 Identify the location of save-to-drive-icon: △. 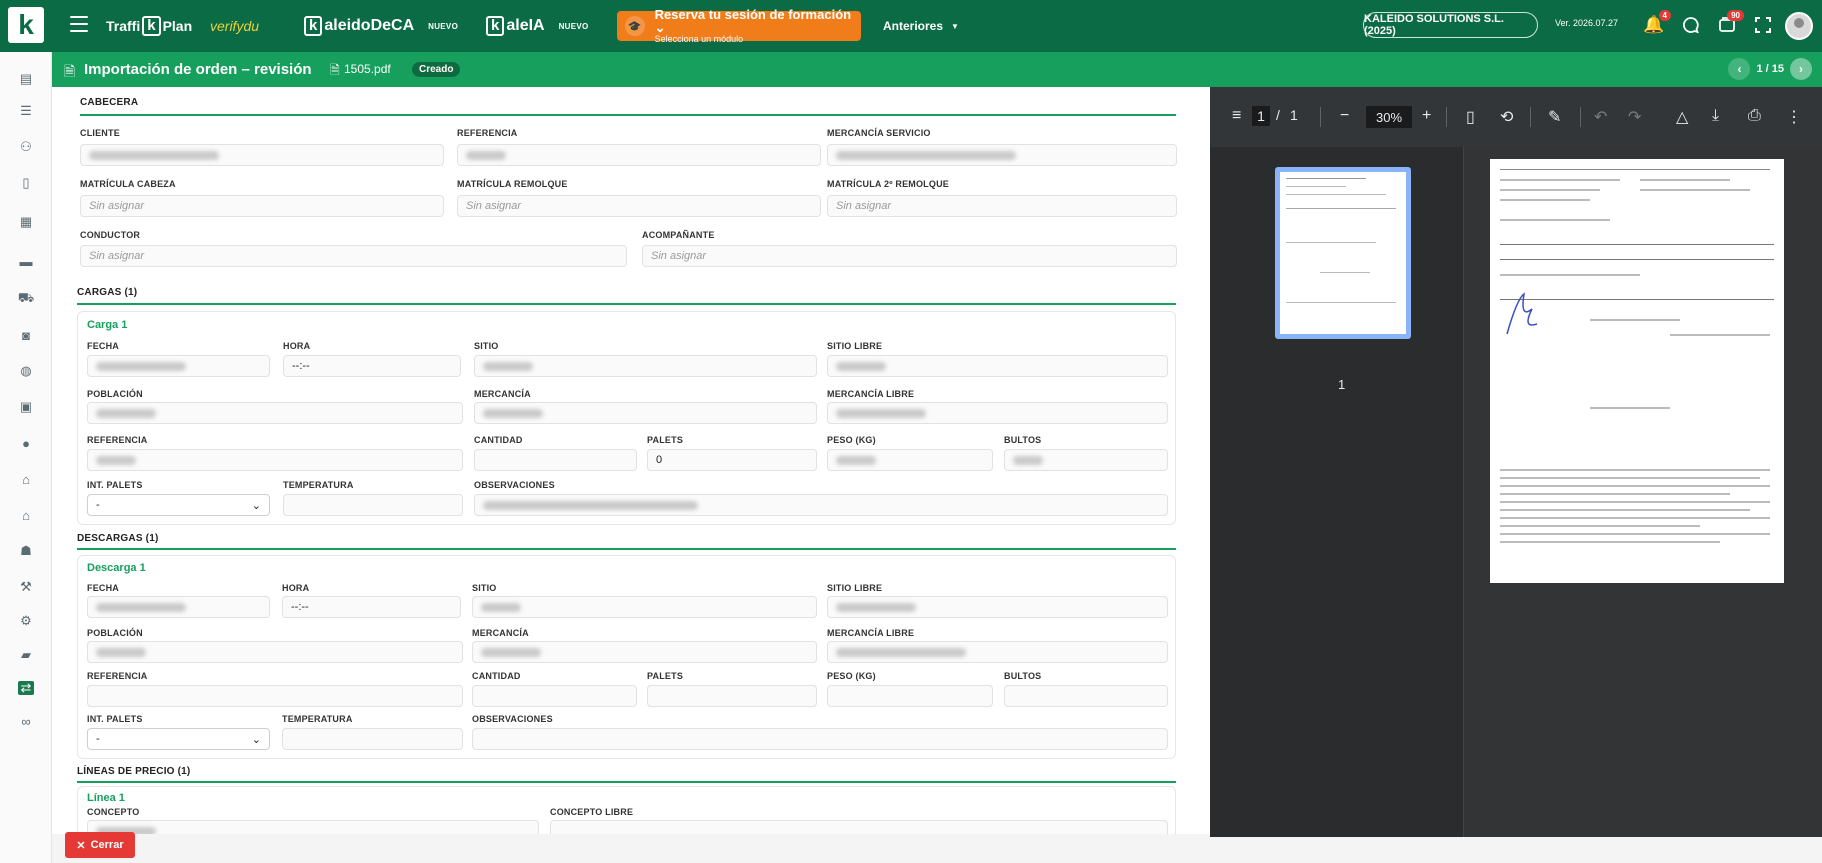
(1682, 117).